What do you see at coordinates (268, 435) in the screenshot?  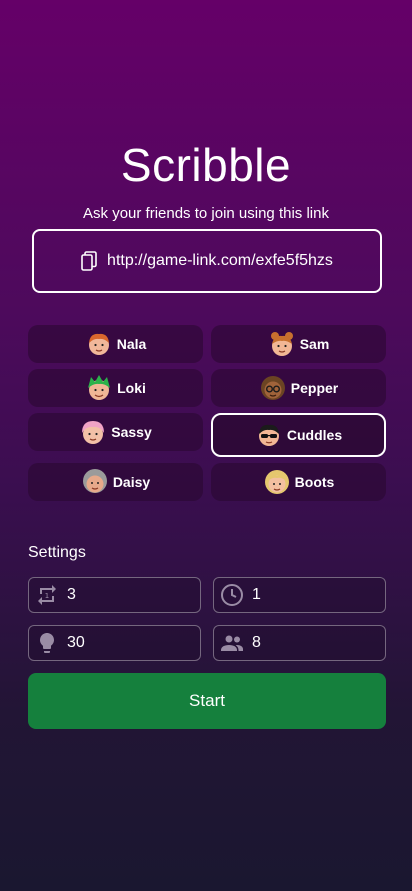 I see `sunglasses-avatar-icon` at bounding box center [268, 435].